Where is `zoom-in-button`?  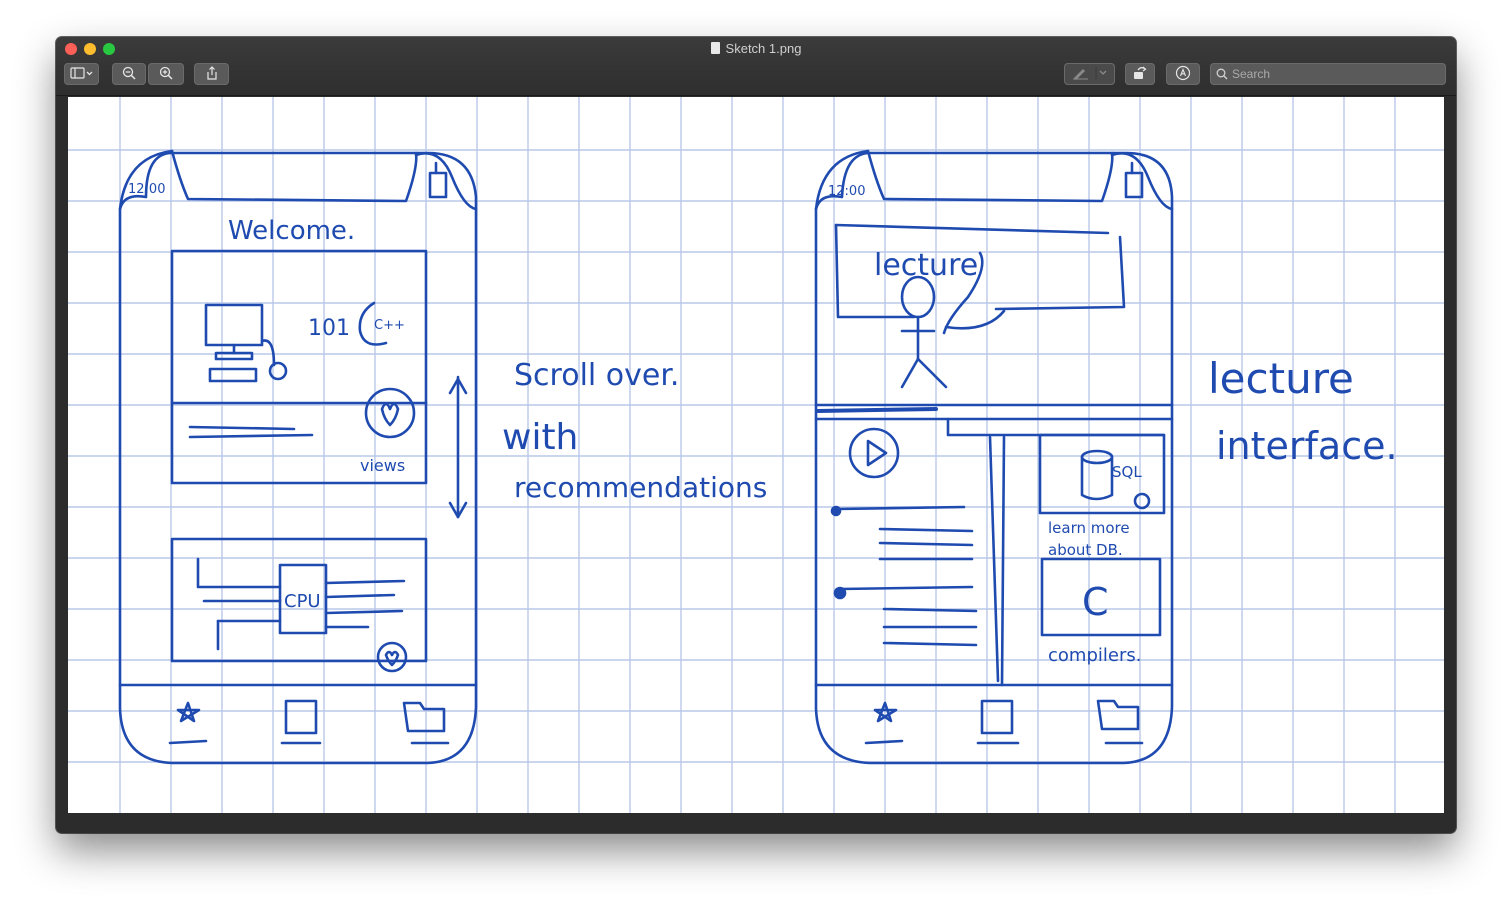
zoom-in-button is located at coordinates (166, 74).